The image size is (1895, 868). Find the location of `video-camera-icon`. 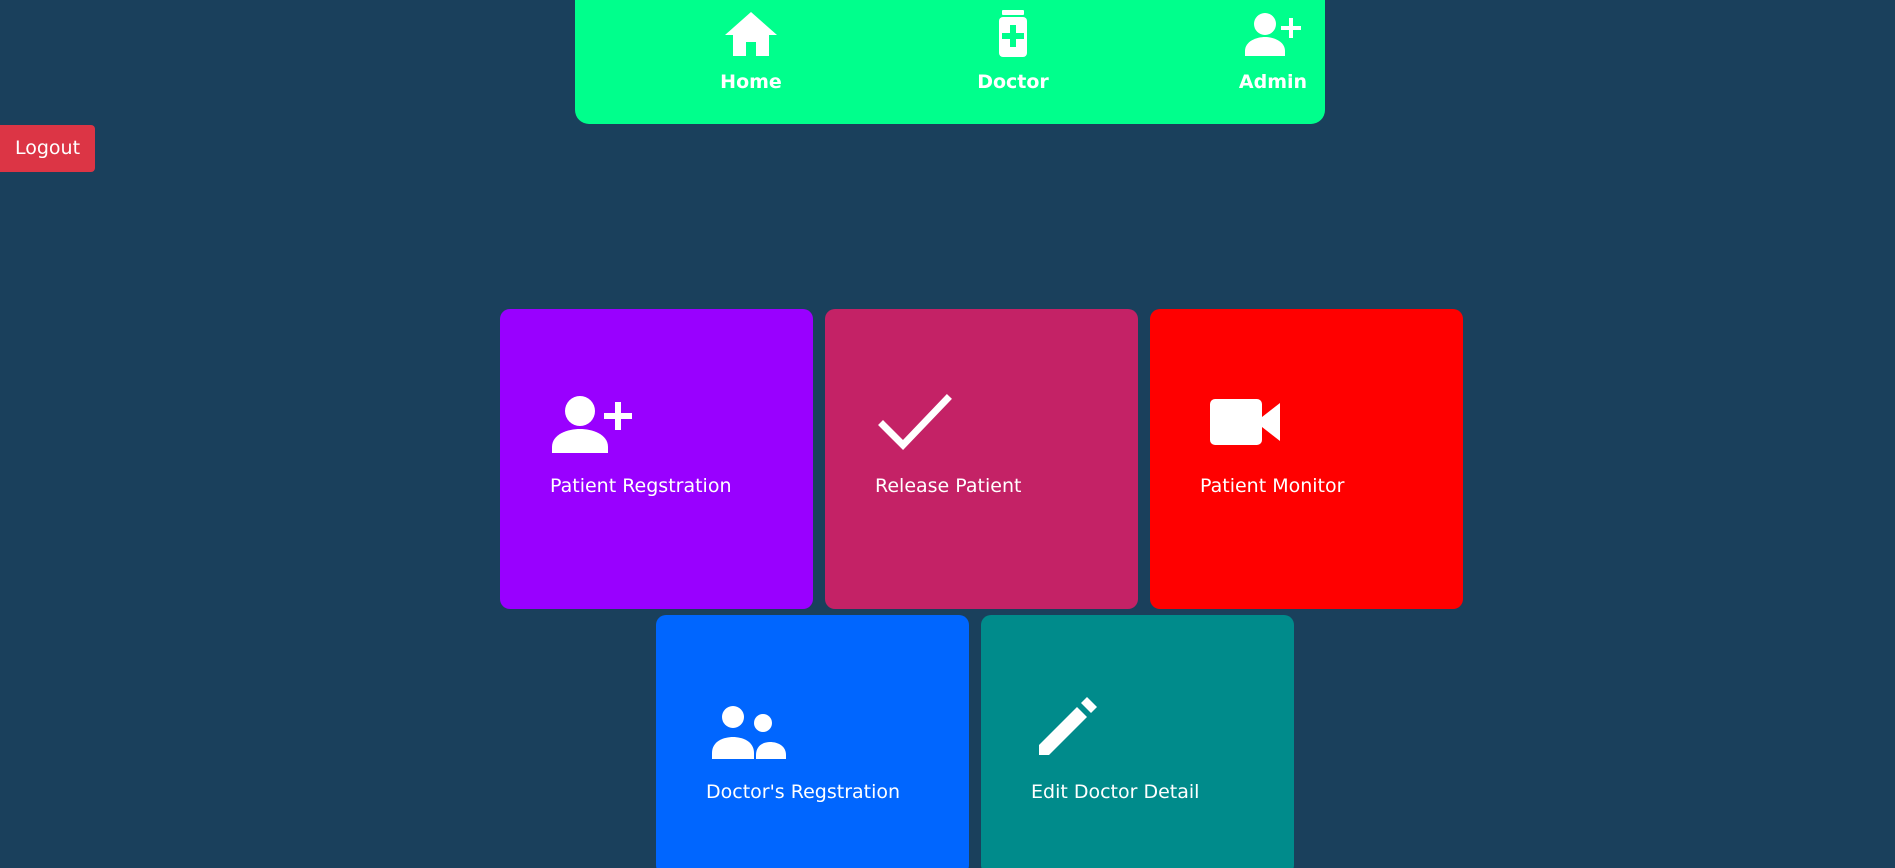

video-camera-icon is located at coordinates (1242, 422).